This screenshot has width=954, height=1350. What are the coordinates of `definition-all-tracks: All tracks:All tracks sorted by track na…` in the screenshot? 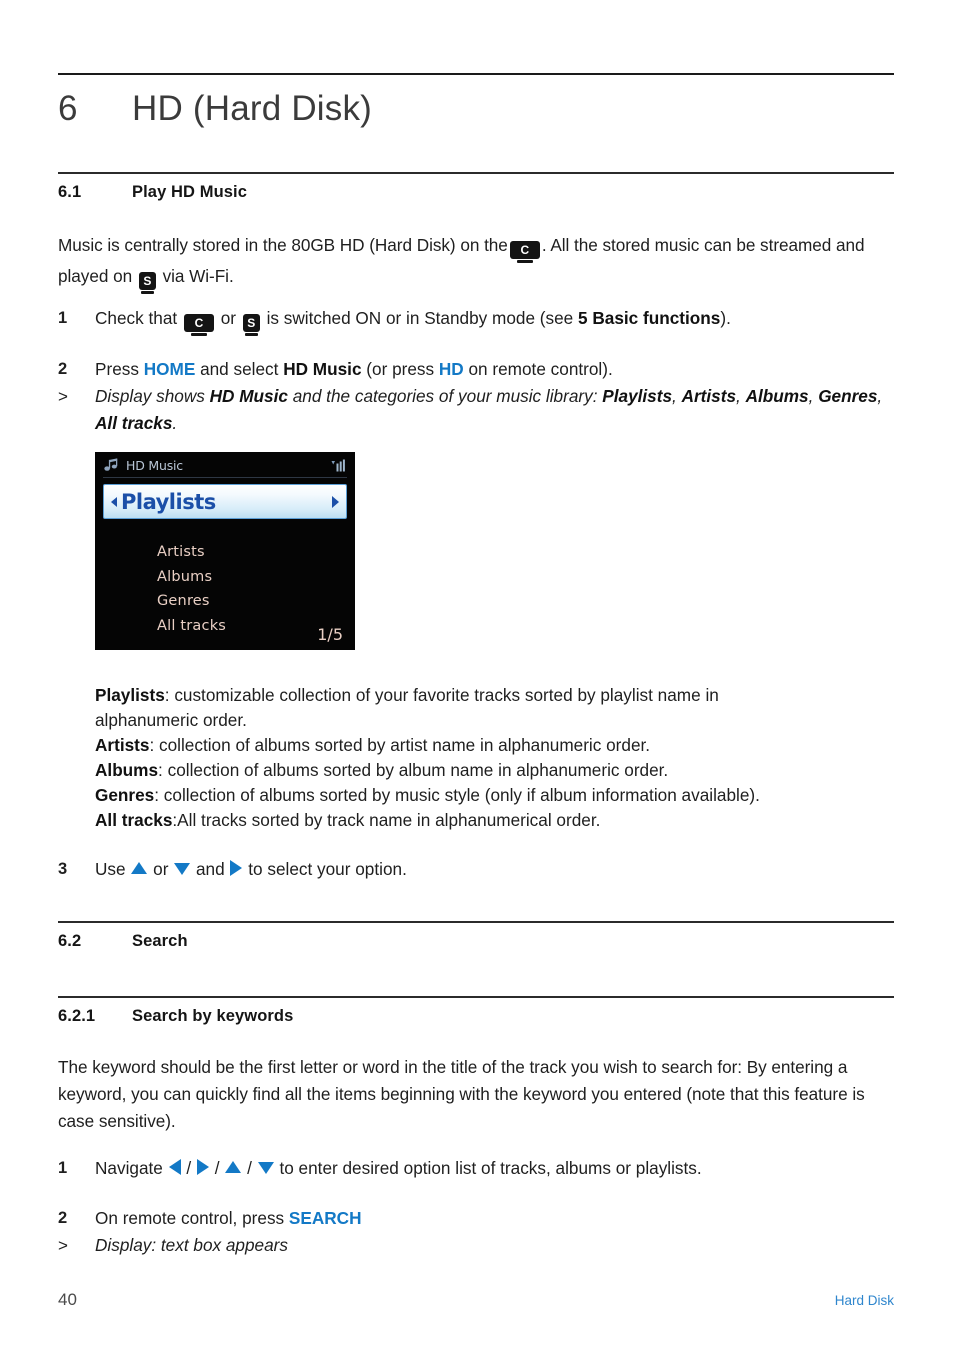 It's located at (495, 820).